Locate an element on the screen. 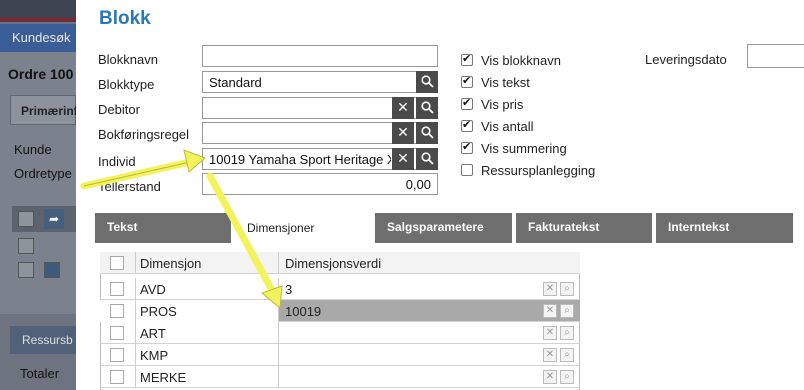 The image size is (804, 390). table-row: AVD 3 ✕ ⌕ is located at coordinates (340, 289).